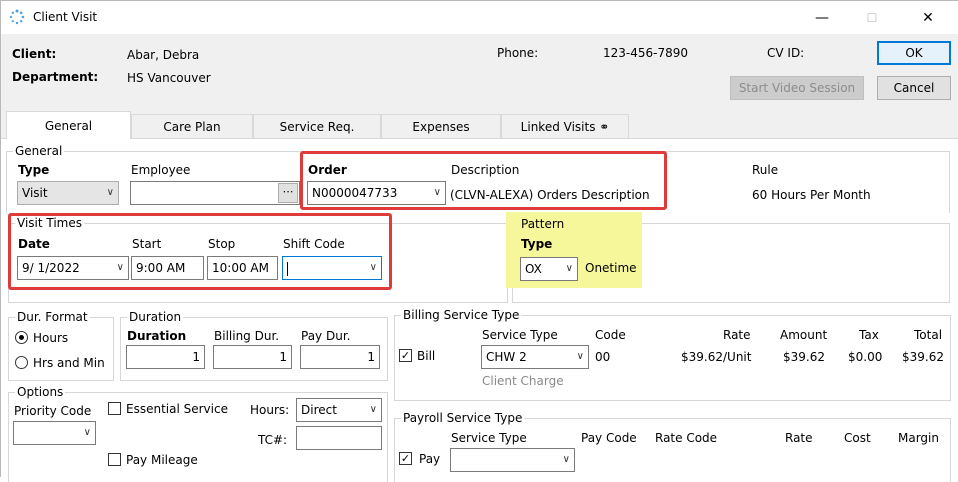 This screenshot has height=482, width=958. Describe the element at coordinates (317, 126) in the screenshot. I see `tab-service-req: Service Req.` at that location.